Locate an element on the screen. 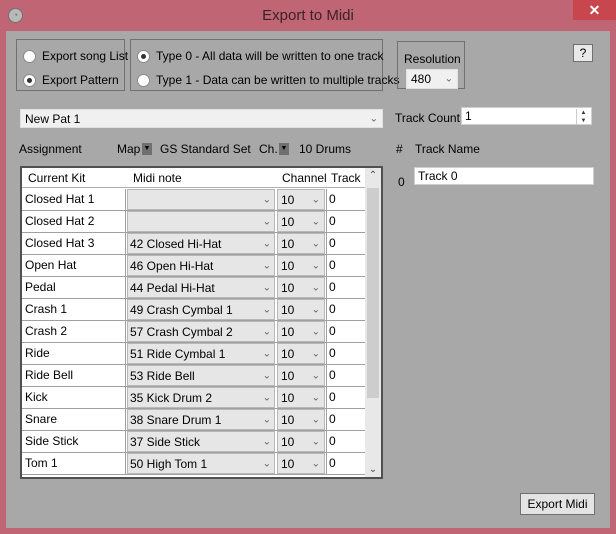 The height and width of the screenshot is (534, 616). map-value: GS Standard Set is located at coordinates (205, 149).